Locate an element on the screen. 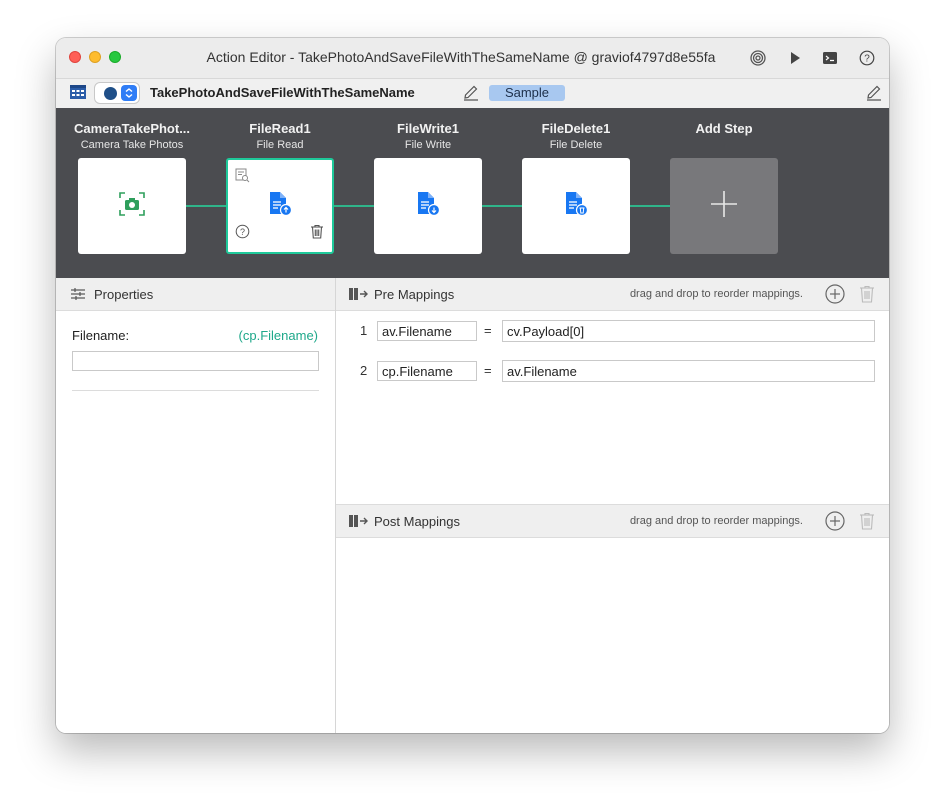  mapping-index: 2 is located at coordinates (364, 370).